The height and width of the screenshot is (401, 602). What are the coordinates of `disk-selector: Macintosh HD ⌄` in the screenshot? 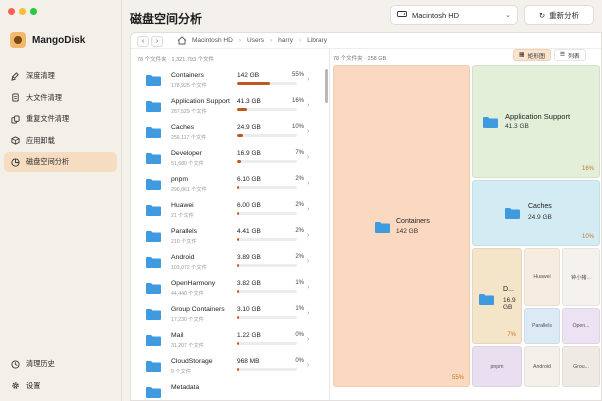 It's located at (454, 15).